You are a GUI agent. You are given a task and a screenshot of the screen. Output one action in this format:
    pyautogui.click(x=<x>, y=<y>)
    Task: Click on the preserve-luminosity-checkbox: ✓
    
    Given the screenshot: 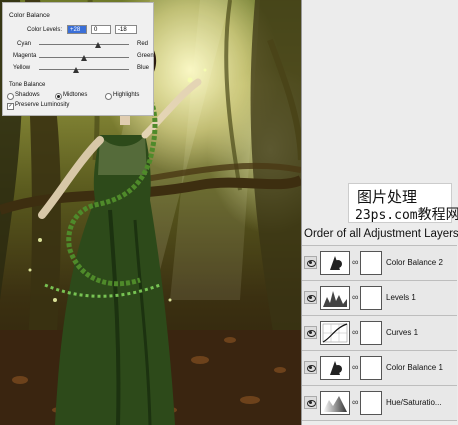 What is the action you would take?
    pyautogui.click(x=10, y=106)
    